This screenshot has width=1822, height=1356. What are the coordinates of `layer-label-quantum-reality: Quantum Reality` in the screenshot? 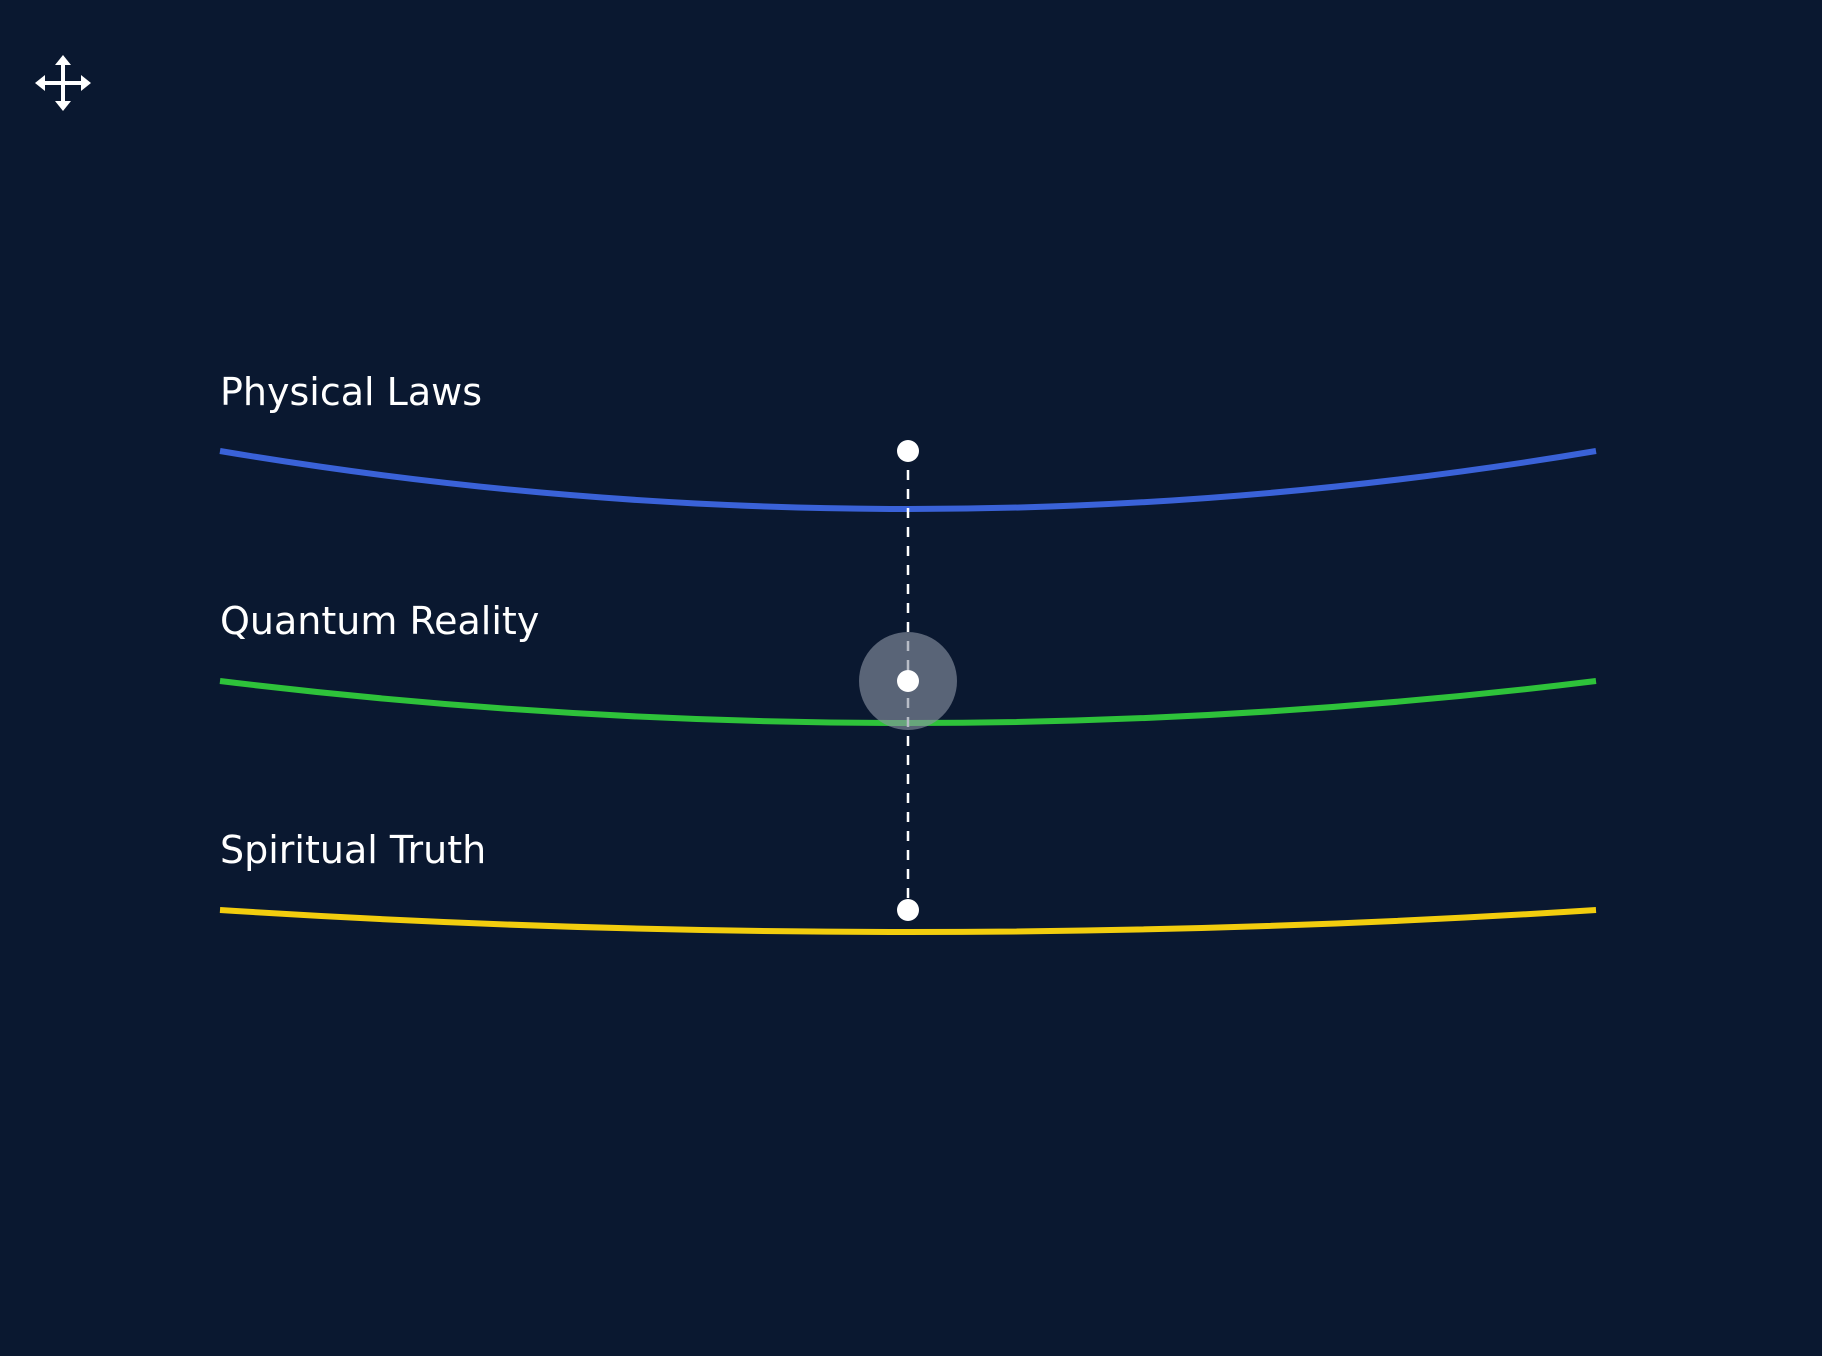 It's located at (379, 621).